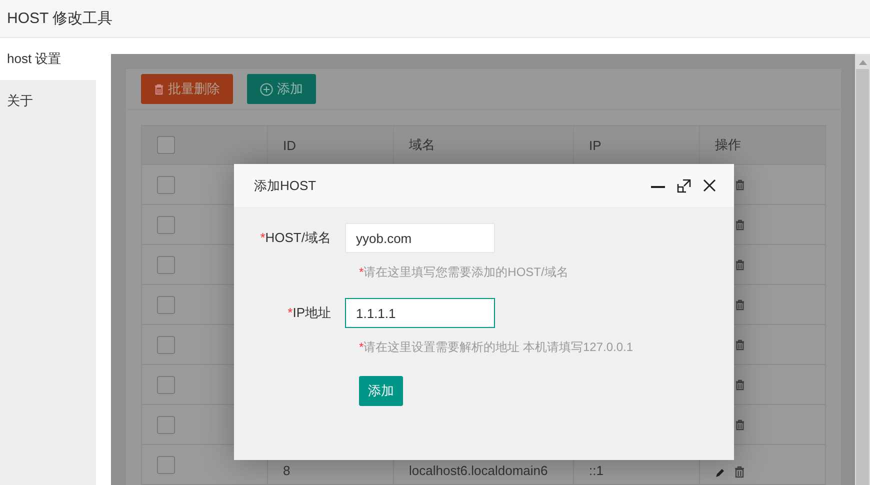 Image resolution: width=870 pixels, height=485 pixels. What do you see at coordinates (285, 185) in the screenshot?
I see `dialog-title: 添加HOST` at bounding box center [285, 185].